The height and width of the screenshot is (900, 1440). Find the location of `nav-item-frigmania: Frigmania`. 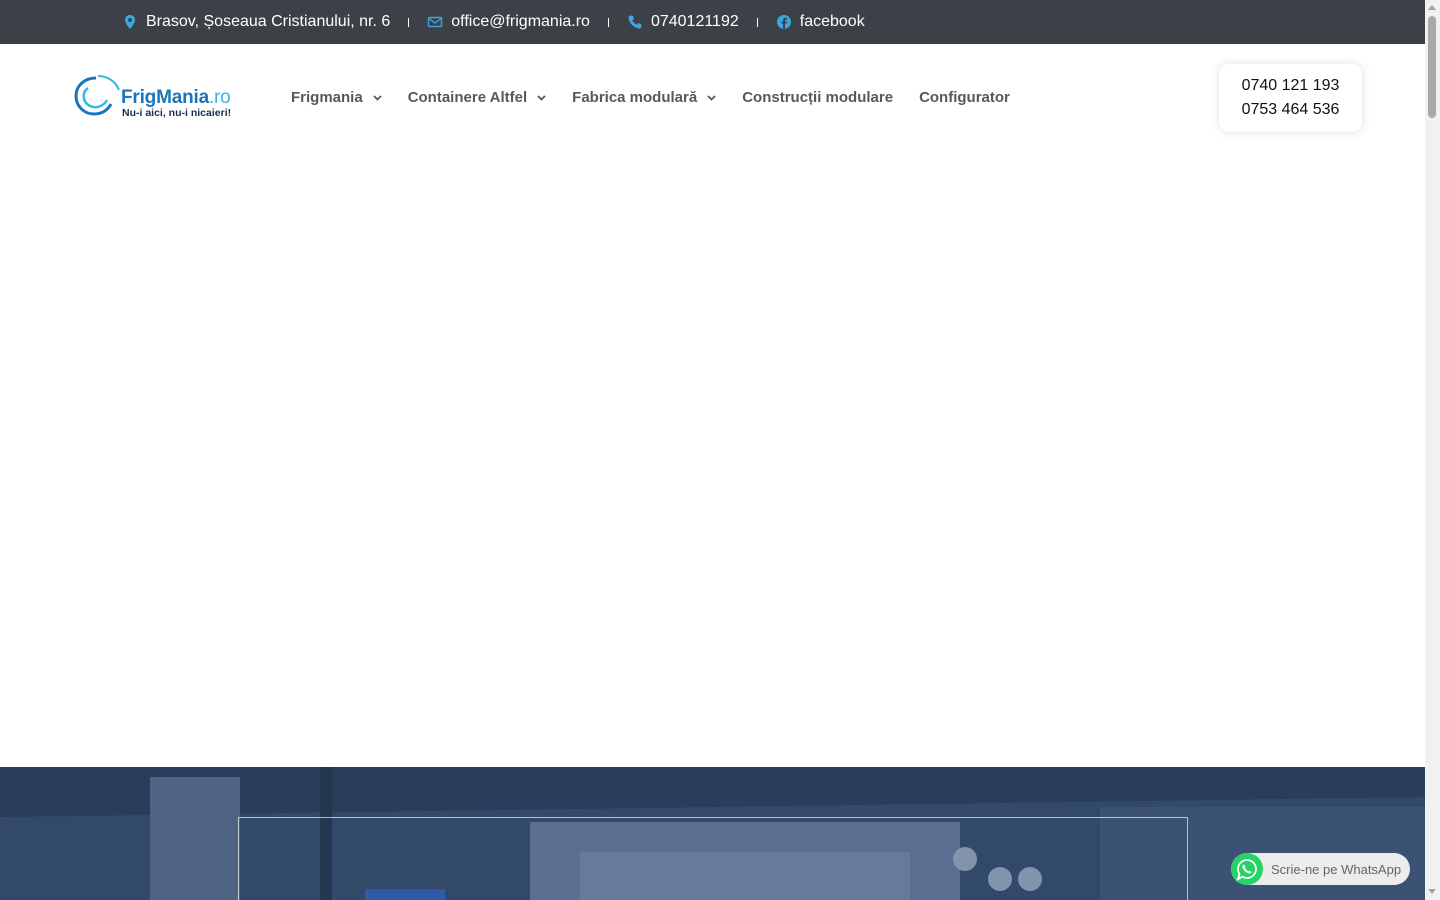

nav-item-frigmania: Frigmania is located at coordinates (336, 97).